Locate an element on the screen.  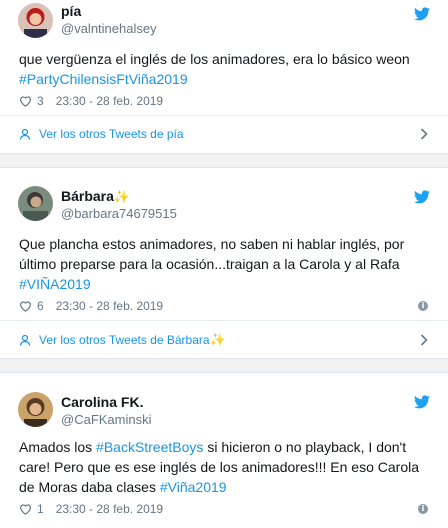
hashtag-link: #PartyChilensisFtViña2019 is located at coordinates (225, 79).